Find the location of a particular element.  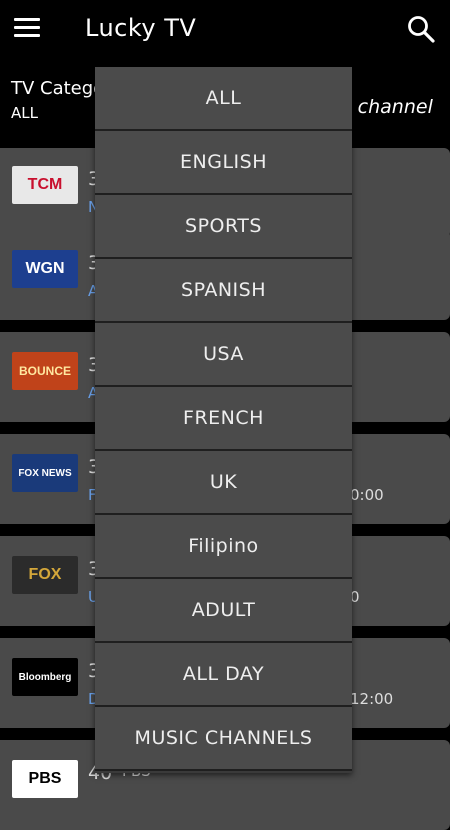

channel-logo: WGN is located at coordinates (45, 269).